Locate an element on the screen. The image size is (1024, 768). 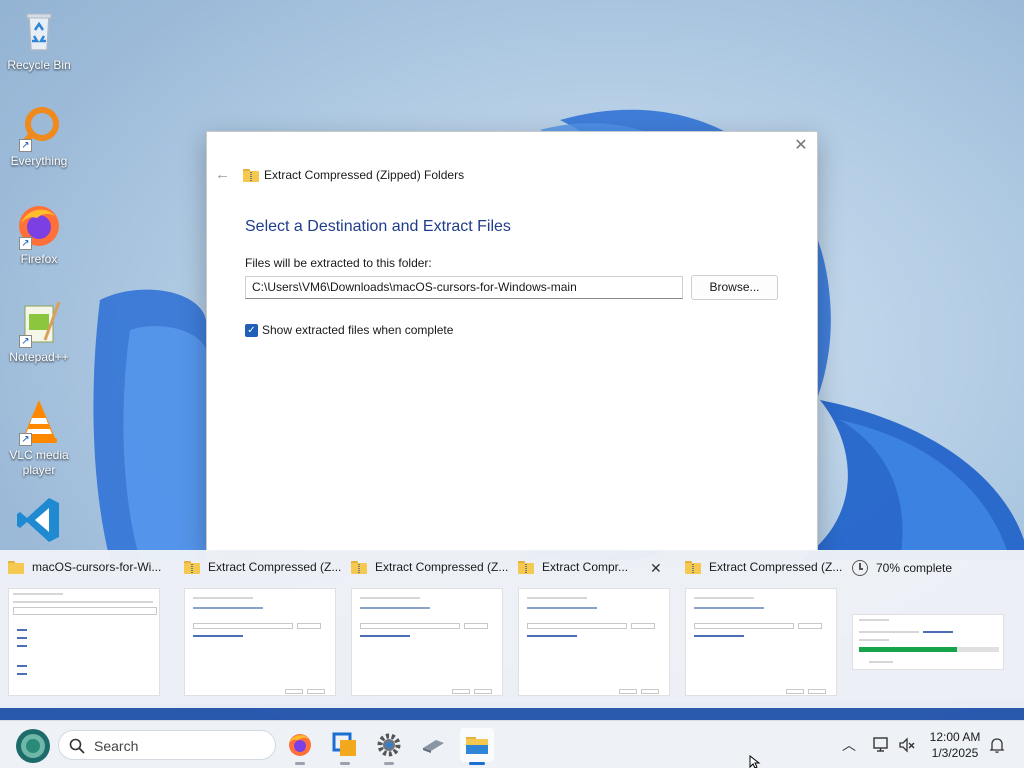
drive-icon is located at coordinates (433, 746).